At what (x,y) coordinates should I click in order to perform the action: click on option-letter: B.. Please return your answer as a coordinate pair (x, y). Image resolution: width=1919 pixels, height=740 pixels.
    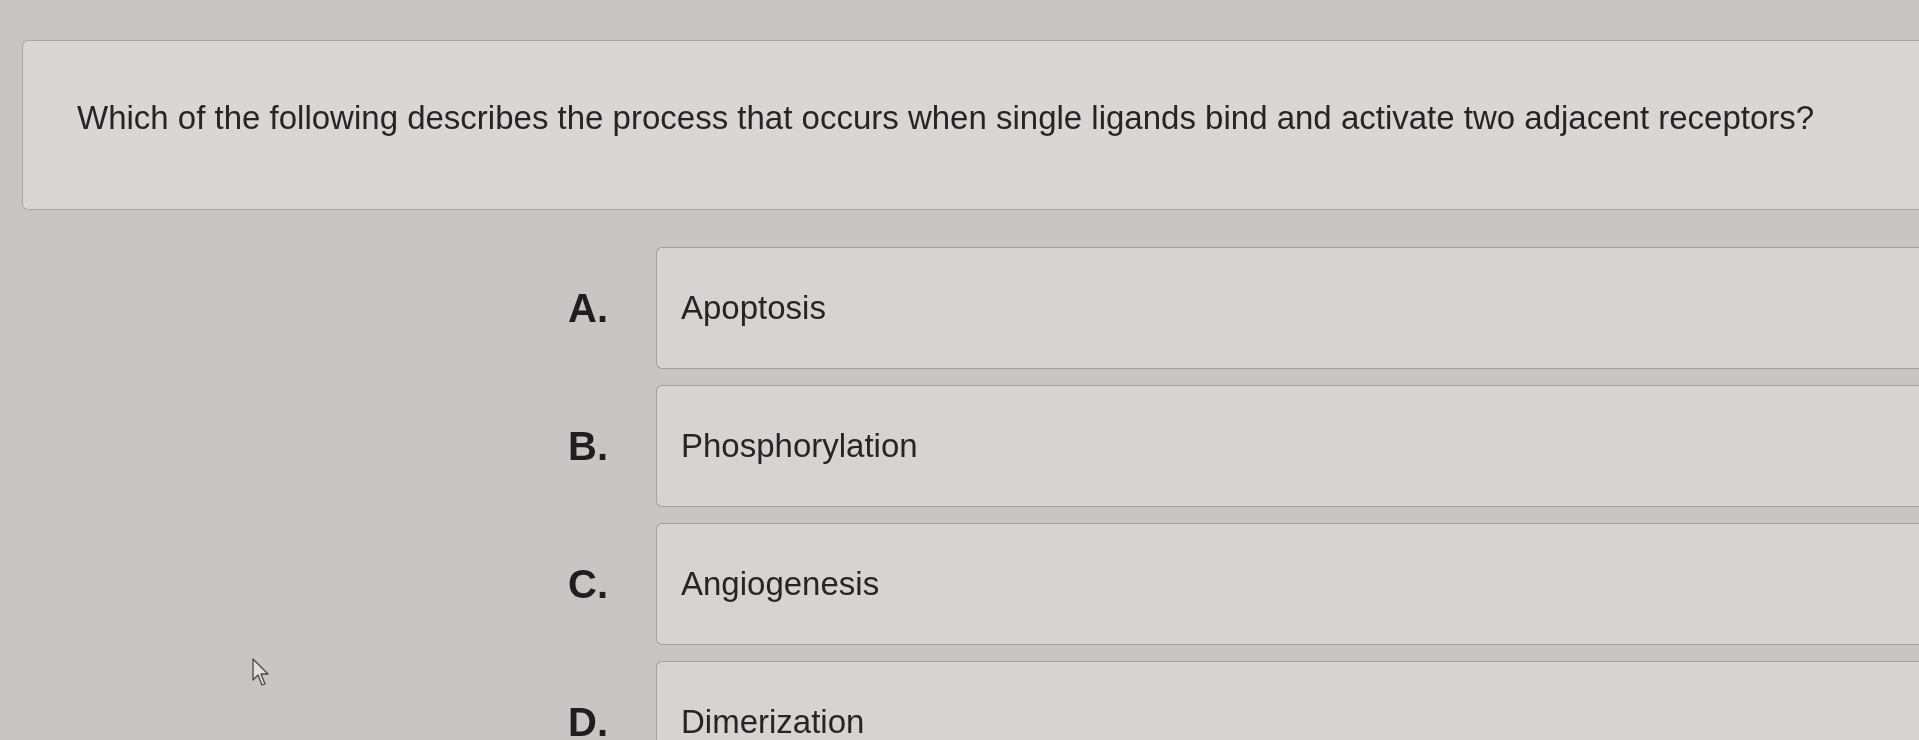
    Looking at the image, I should click on (588, 446).